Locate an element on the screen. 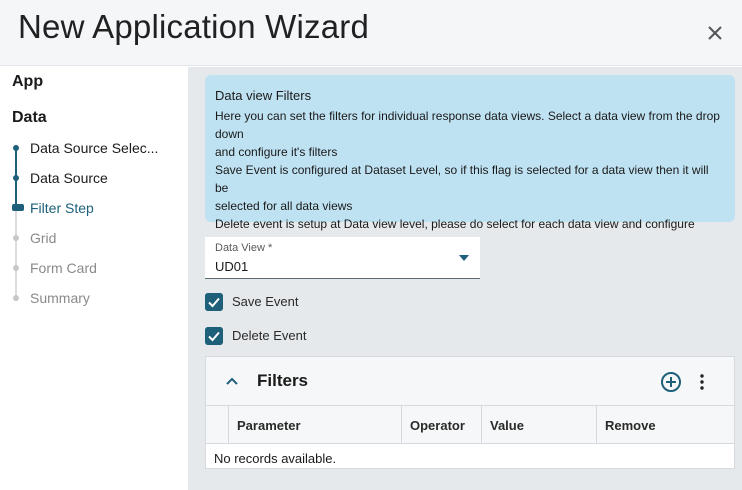 This screenshot has height=490, width=742. info-line: and configure it's filters is located at coordinates (276, 152).